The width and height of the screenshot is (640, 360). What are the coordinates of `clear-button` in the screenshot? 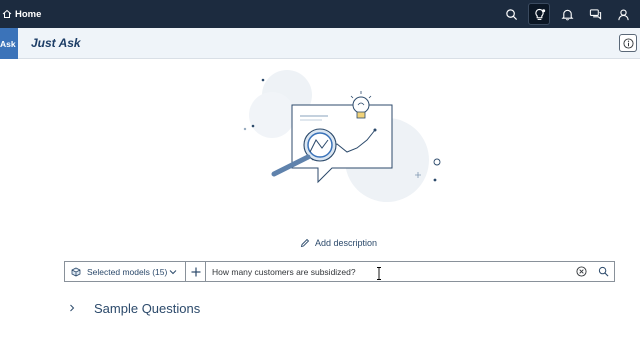 It's located at (581, 271).